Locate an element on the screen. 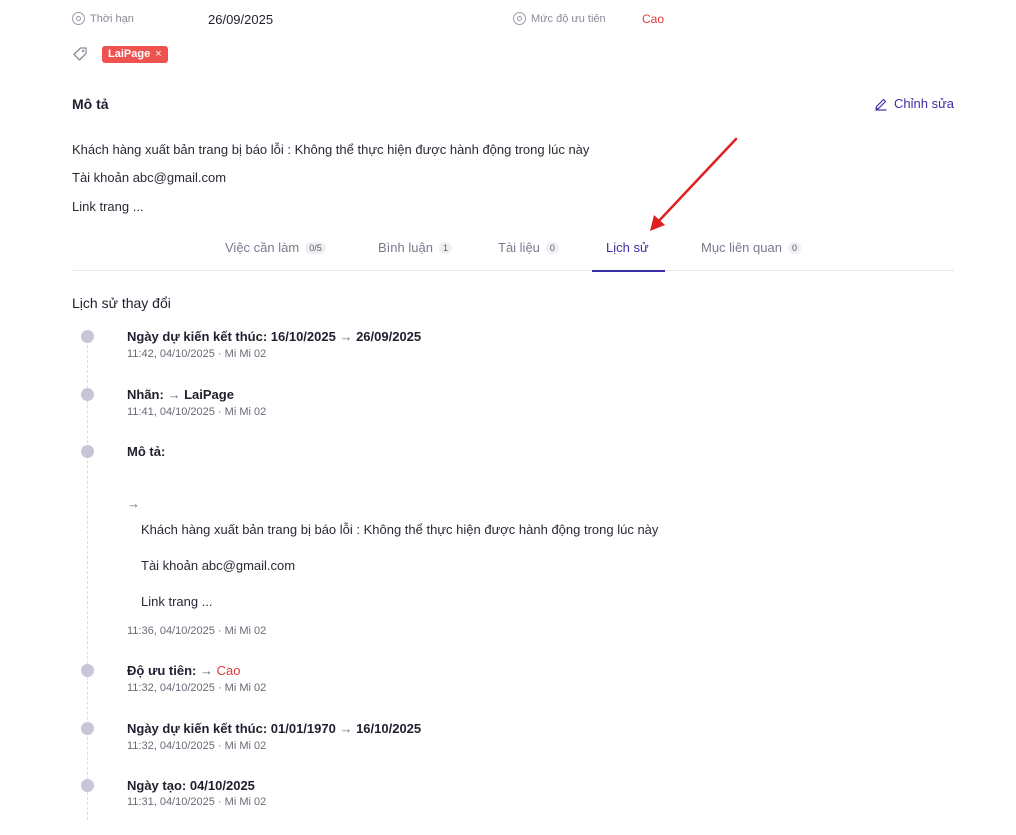 This screenshot has height=835, width=1016. remove-tag-icon: × is located at coordinates (158, 54).